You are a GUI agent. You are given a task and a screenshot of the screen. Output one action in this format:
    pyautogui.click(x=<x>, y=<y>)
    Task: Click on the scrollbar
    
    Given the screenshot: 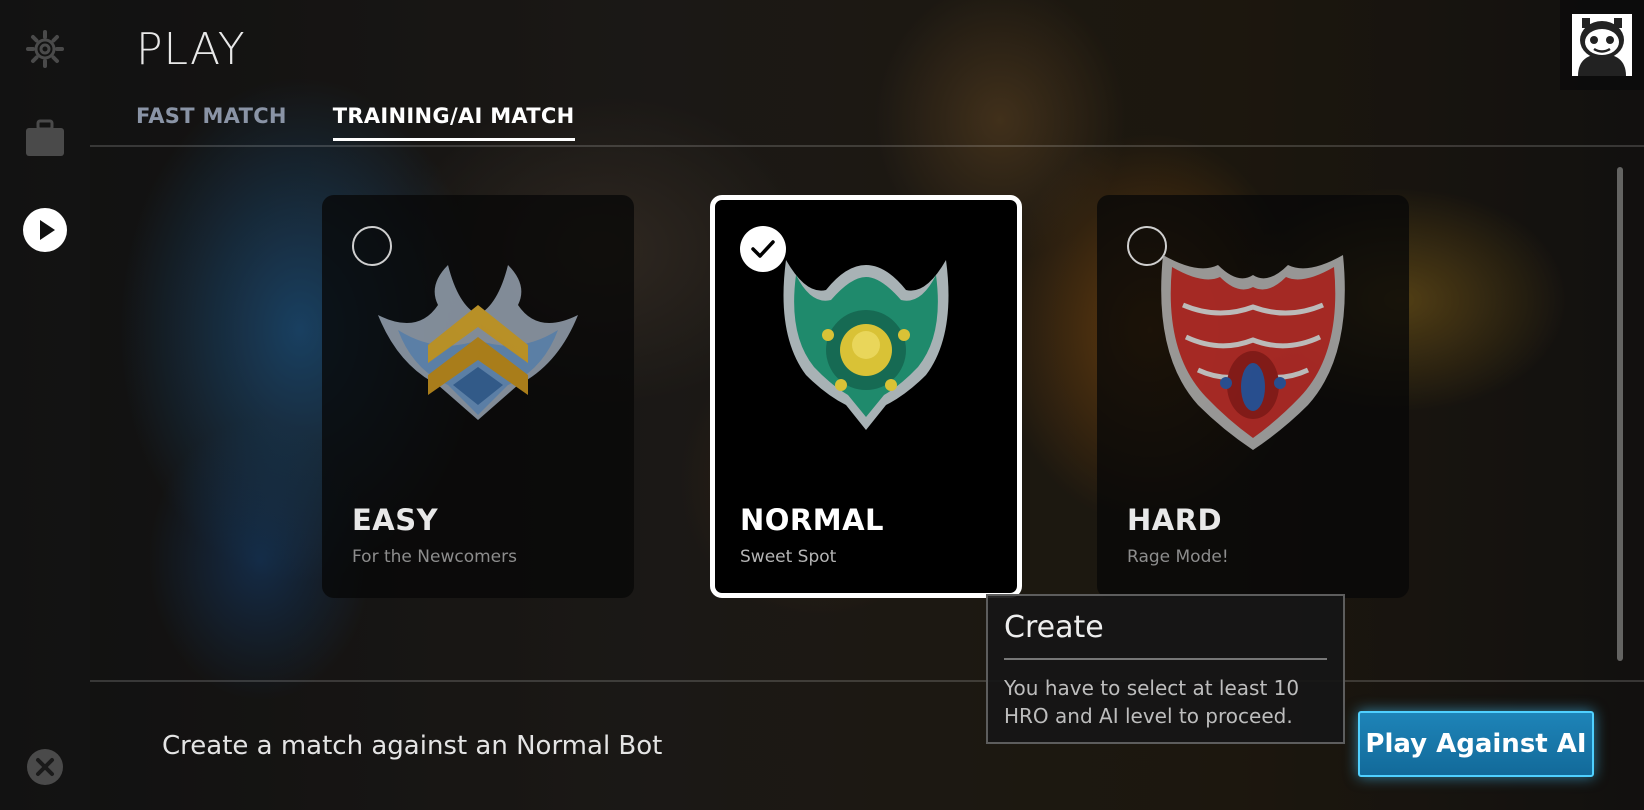 What is the action you would take?
    pyautogui.click(x=1620, y=414)
    